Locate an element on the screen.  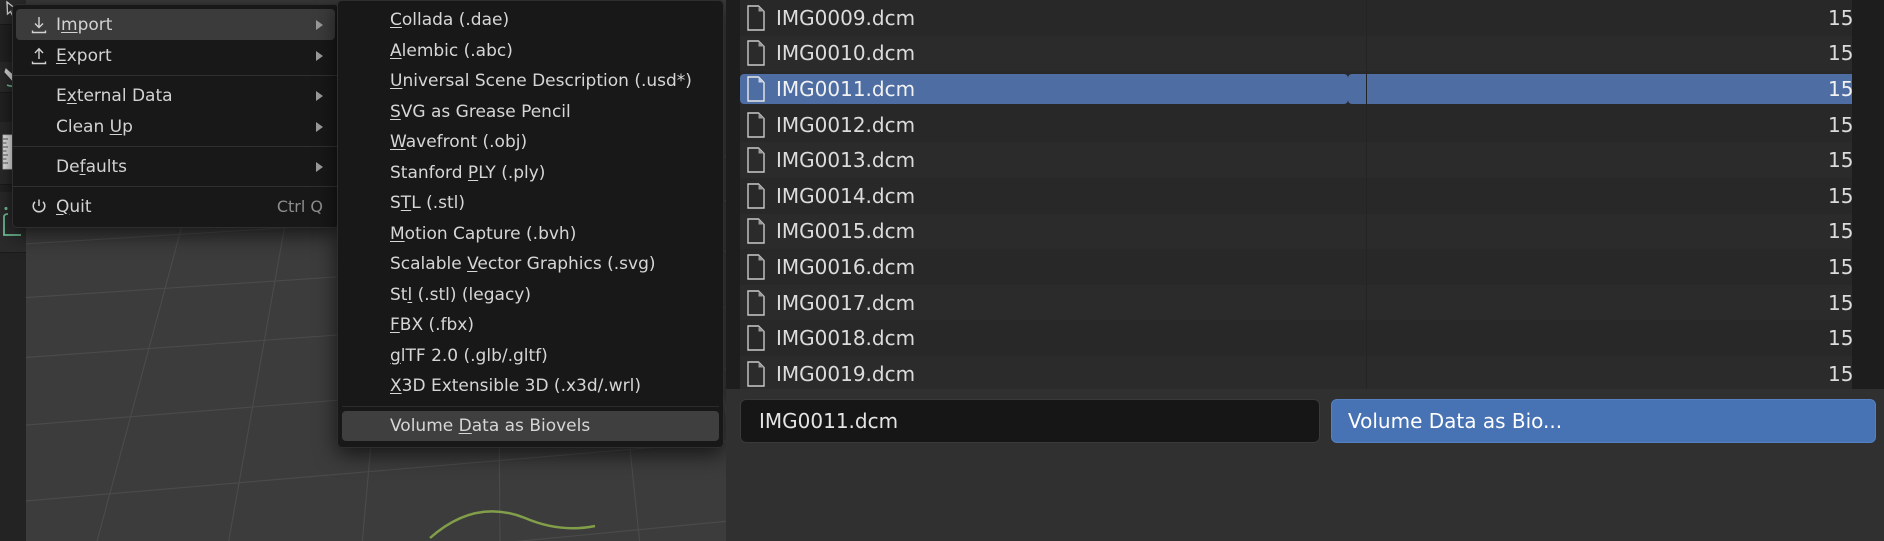
menu-item-clean-up: Clean Up is located at coordinates (175, 126).